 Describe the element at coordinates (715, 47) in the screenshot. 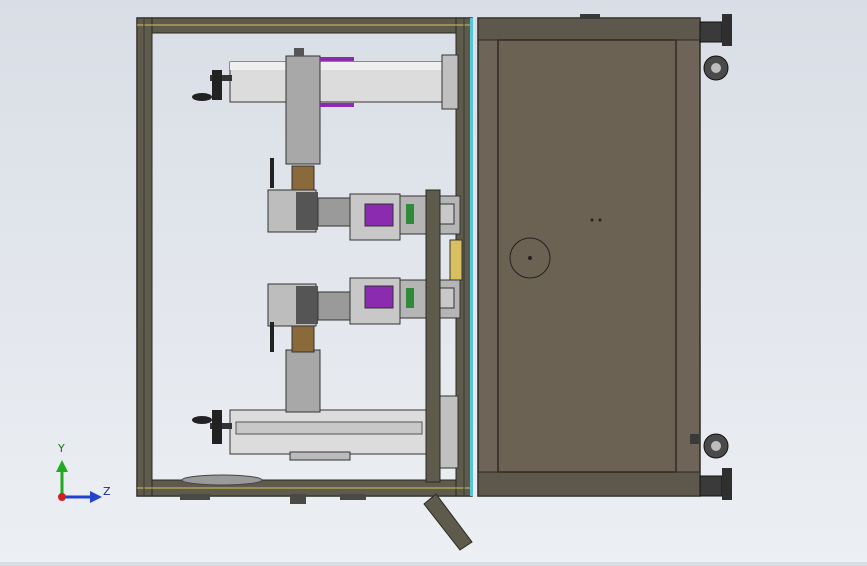

I see `caster-top` at that location.